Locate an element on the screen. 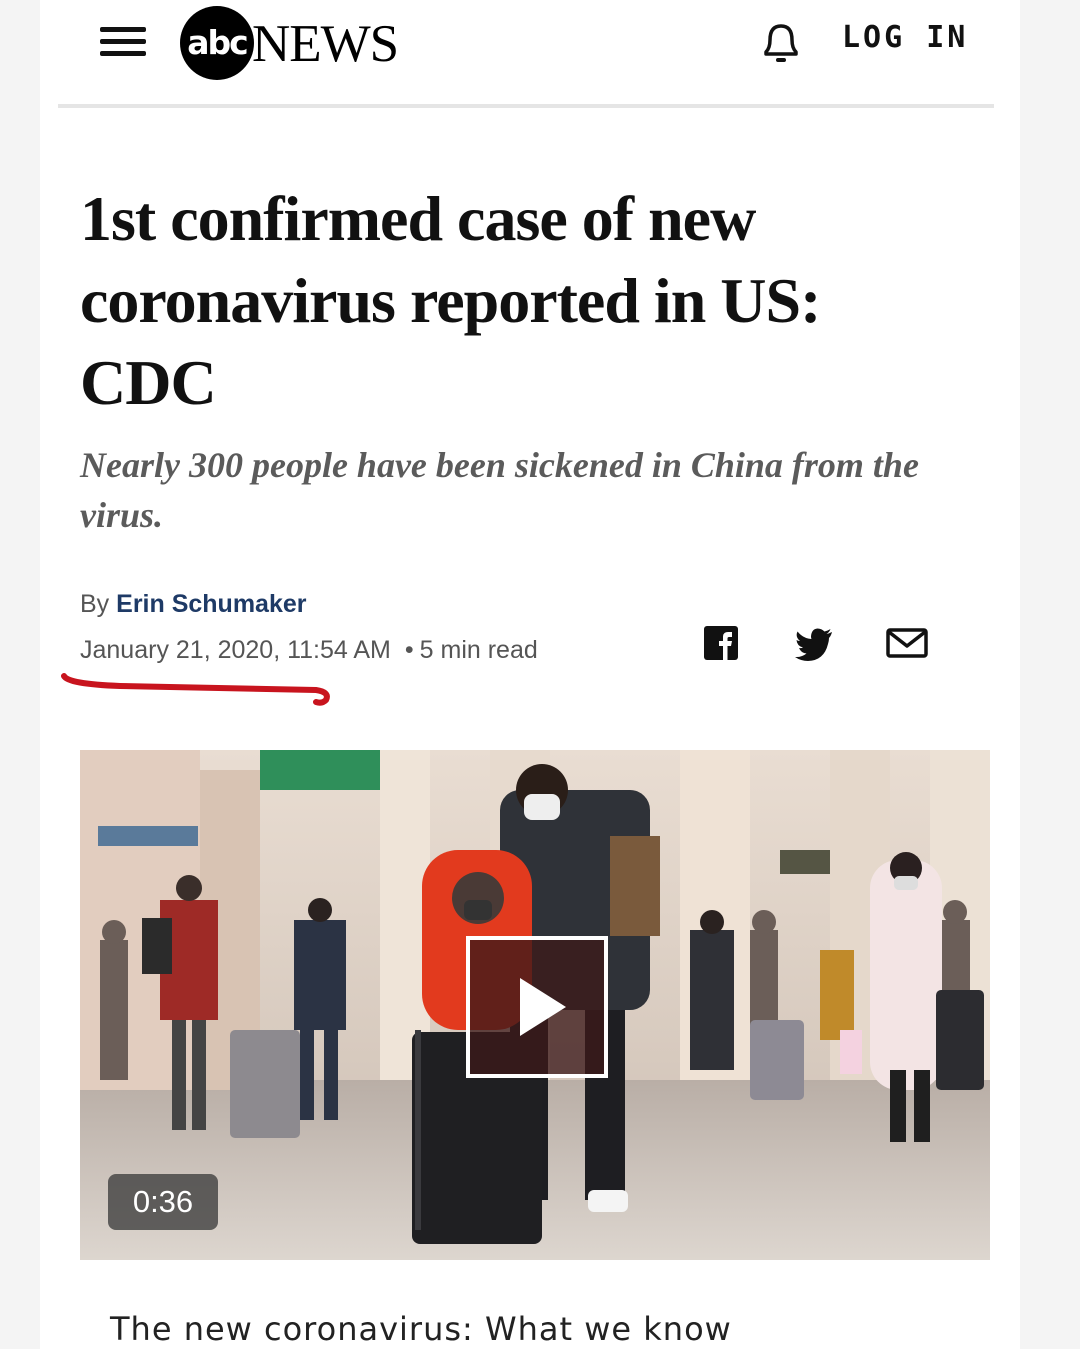 The width and height of the screenshot is (1080, 1349). play-button is located at coordinates (537, 1007).